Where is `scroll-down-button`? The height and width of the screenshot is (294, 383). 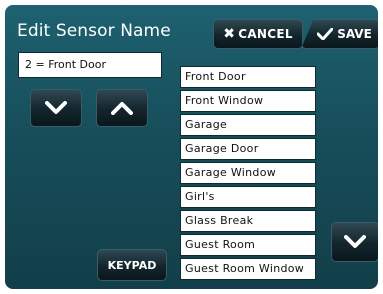
scroll-down-button is located at coordinates (354, 242).